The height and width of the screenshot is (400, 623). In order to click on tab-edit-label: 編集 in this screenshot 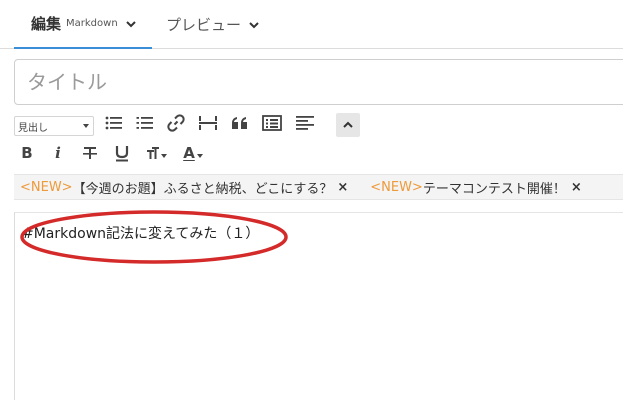, I will do `click(46, 24)`.